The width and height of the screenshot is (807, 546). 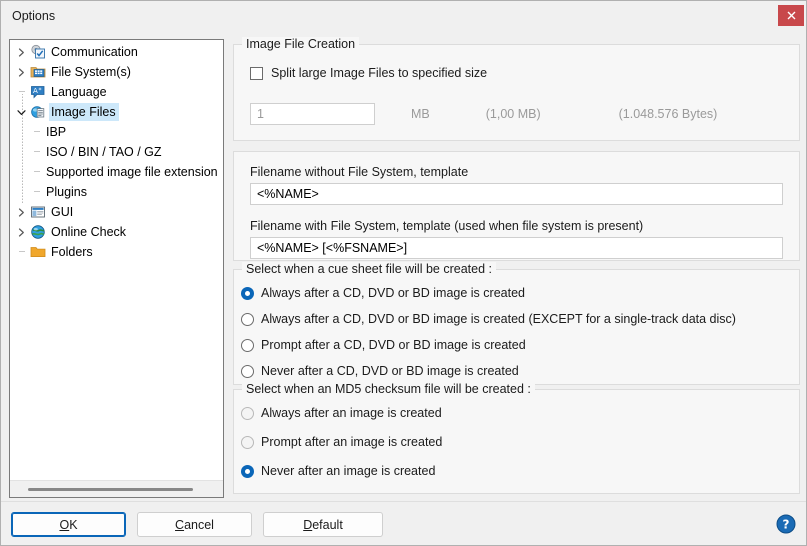 I want to click on tree-item-label: GUI, so click(x=62, y=212).